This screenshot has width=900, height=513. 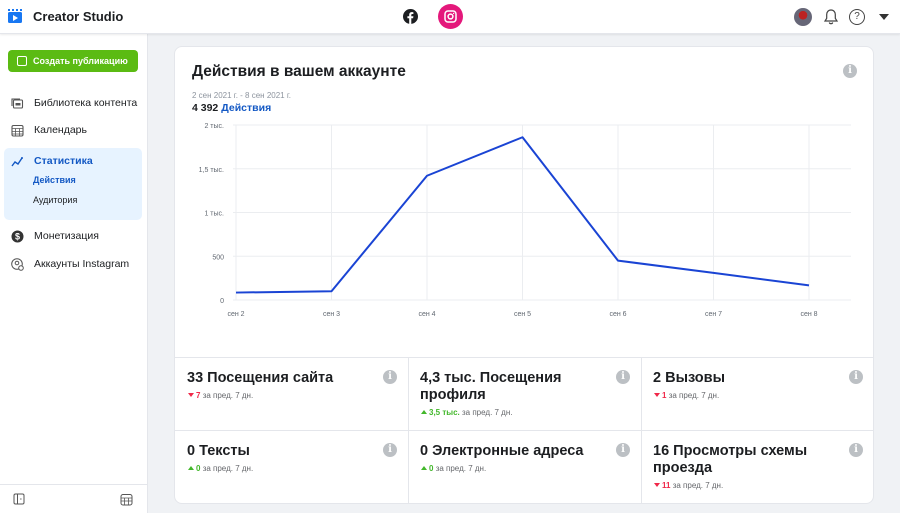 What do you see at coordinates (808, 314) in the screenshot?
I see `x-tick-label: сен 8` at bounding box center [808, 314].